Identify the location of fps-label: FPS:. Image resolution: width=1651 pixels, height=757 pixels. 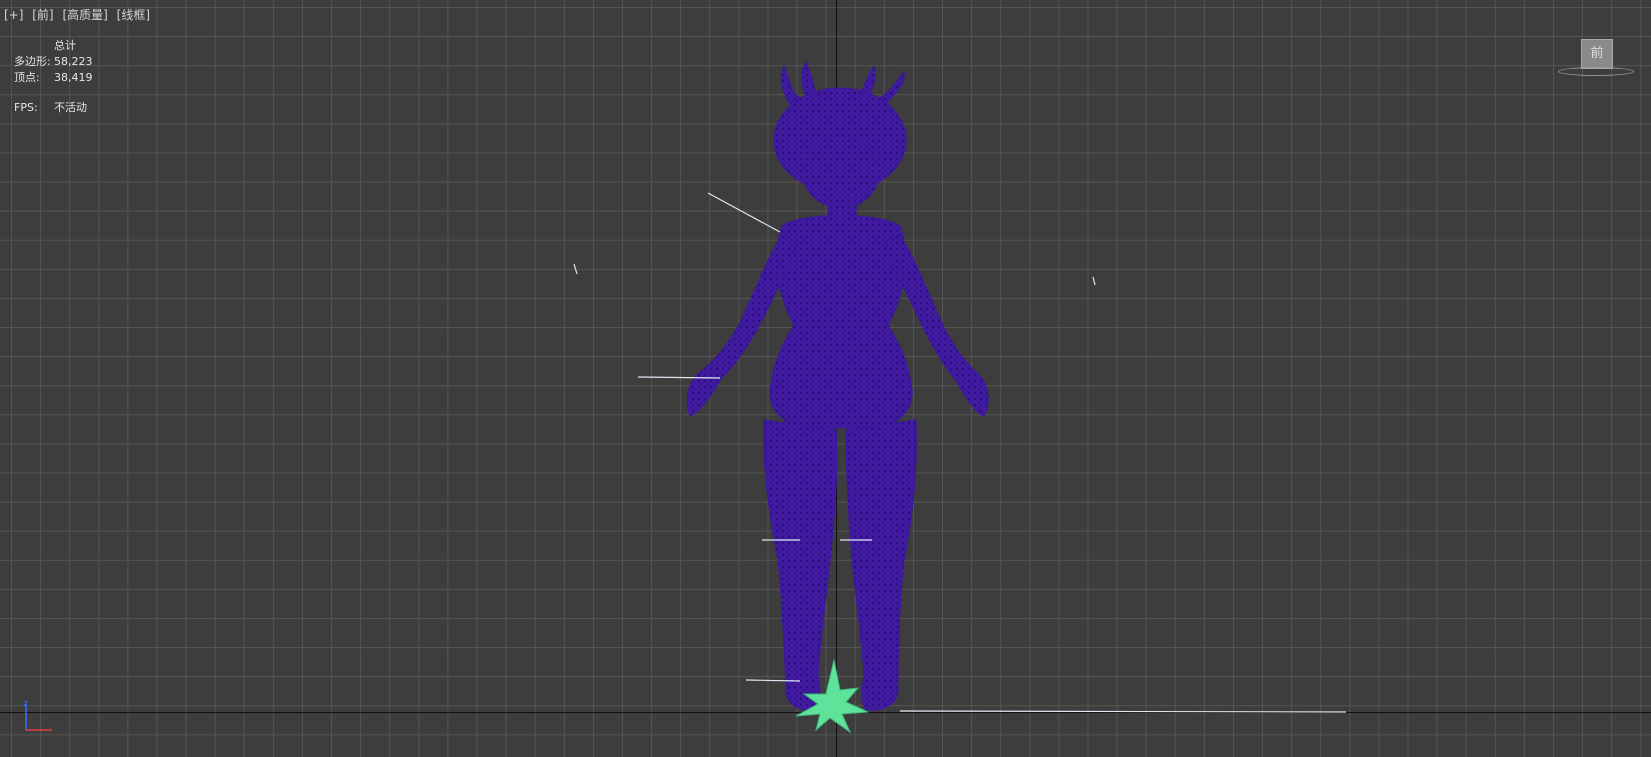
(26, 107).